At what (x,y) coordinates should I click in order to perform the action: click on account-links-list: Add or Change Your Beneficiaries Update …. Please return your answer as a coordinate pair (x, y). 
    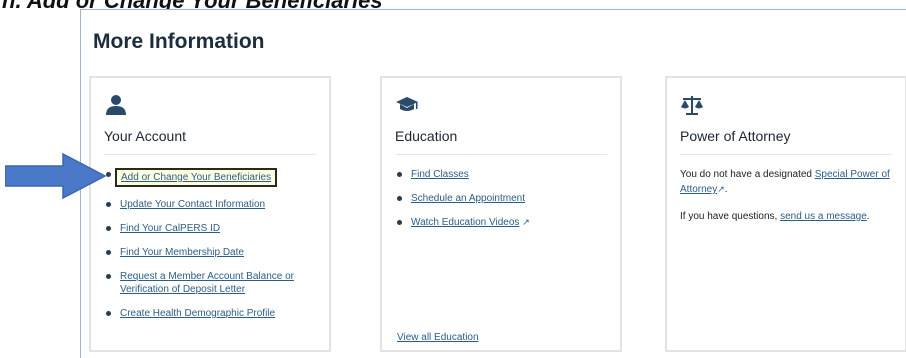
    Looking at the image, I should click on (211, 249).